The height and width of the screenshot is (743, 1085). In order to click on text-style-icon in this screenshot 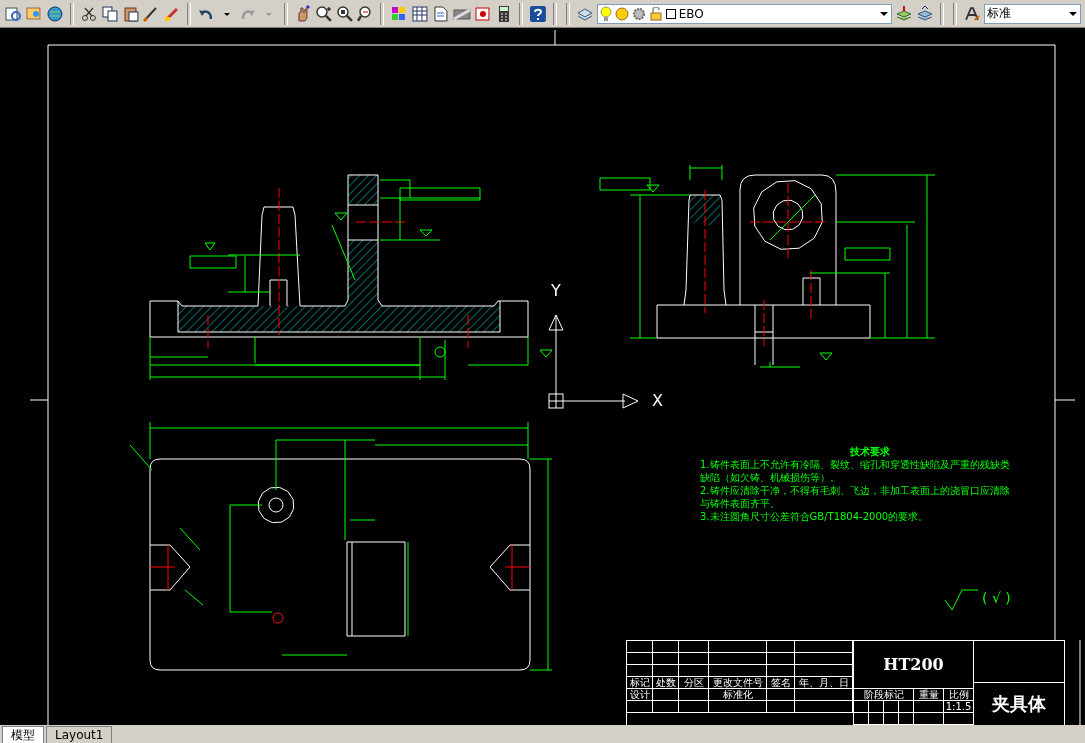, I will do `click(971, 13)`.